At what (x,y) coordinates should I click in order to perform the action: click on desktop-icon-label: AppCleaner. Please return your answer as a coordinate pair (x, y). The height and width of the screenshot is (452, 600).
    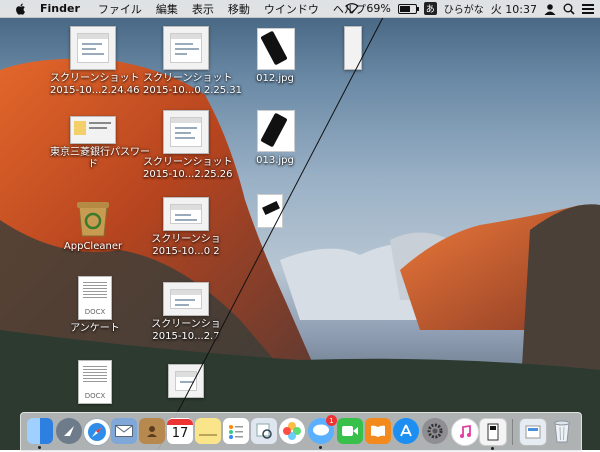
    Looking at the image, I should click on (93, 246).